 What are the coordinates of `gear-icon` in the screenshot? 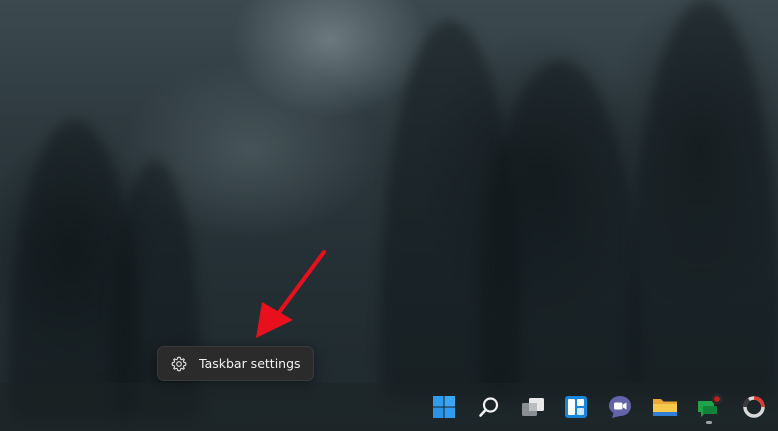 It's located at (179, 364).